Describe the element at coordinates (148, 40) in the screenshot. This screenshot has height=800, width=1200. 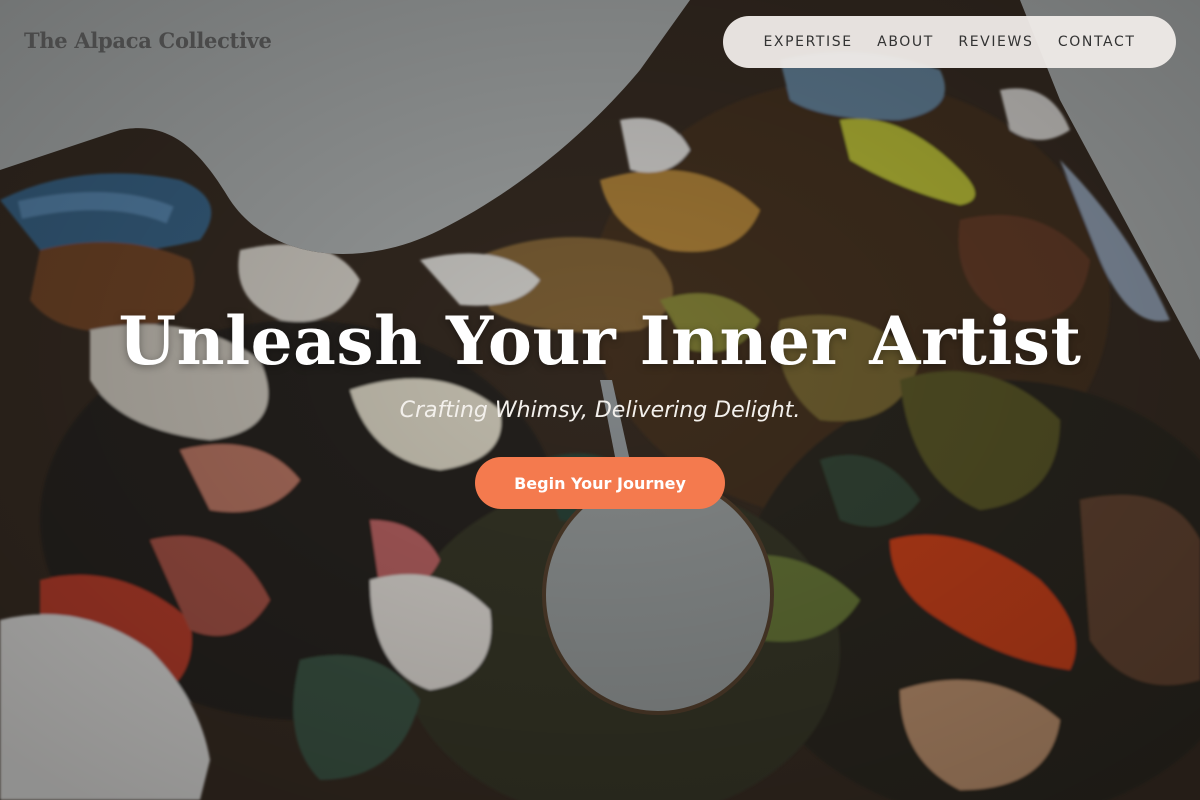
I see `brand-logo: The Alpaca Collective` at that location.